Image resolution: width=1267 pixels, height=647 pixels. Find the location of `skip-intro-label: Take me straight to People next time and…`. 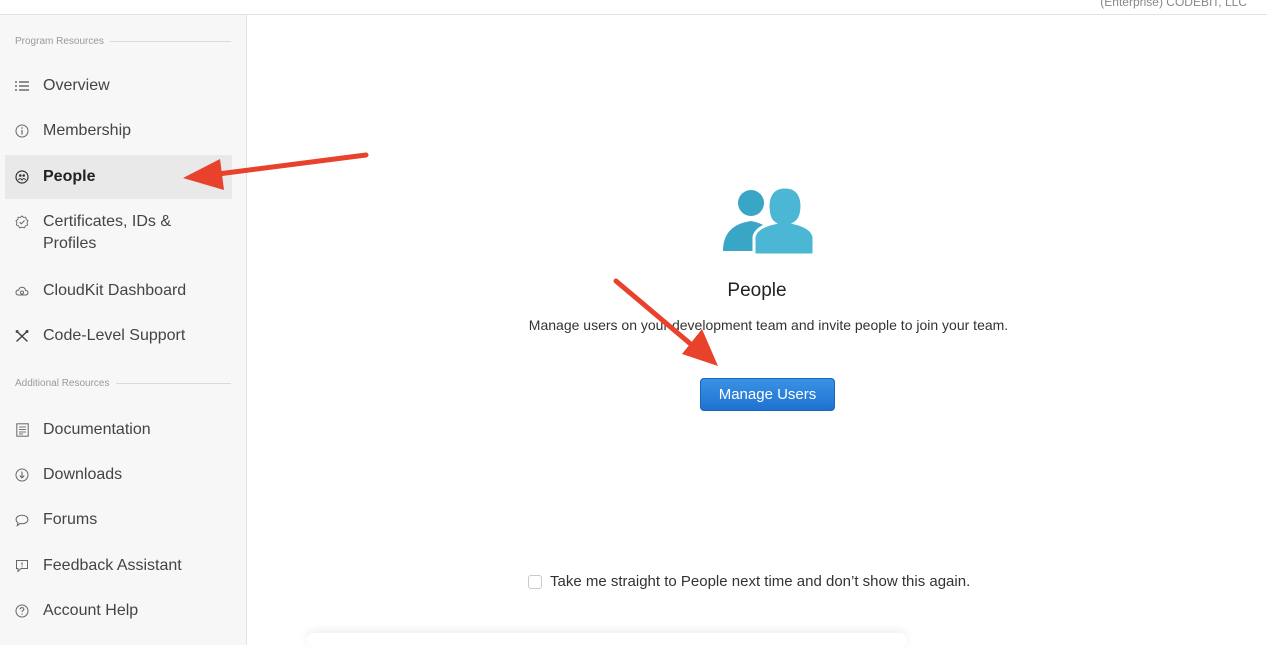

skip-intro-label: Take me straight to People next time and… is located at coordinates (760, 581).